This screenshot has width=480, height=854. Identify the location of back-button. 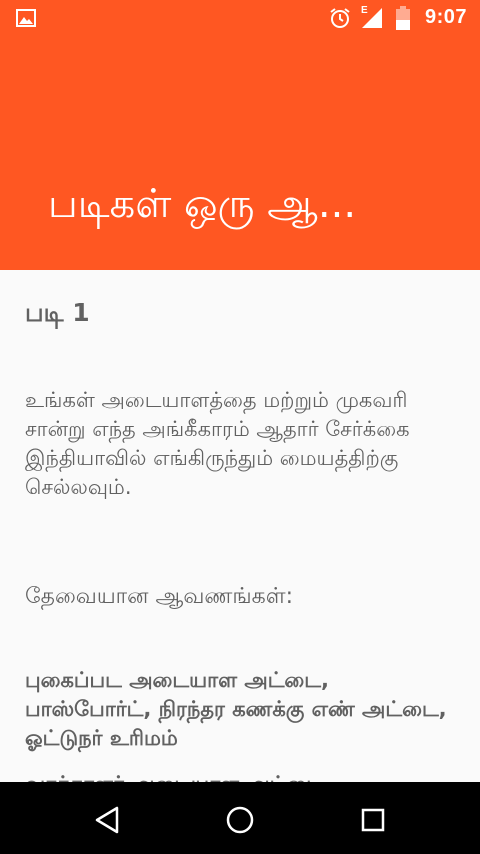
(108, 820).